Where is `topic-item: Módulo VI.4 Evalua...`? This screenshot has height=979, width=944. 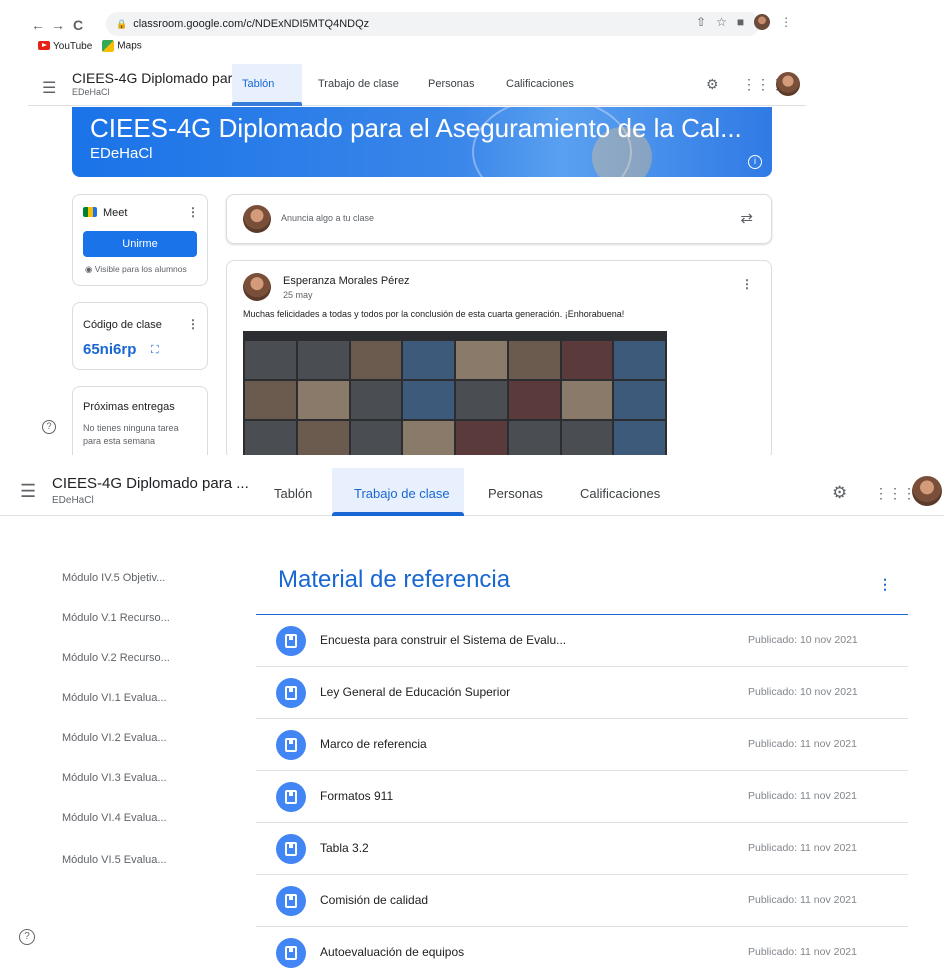 topic-item: Módulo VI.4 Evalua... is located at coordinates (114, 818).